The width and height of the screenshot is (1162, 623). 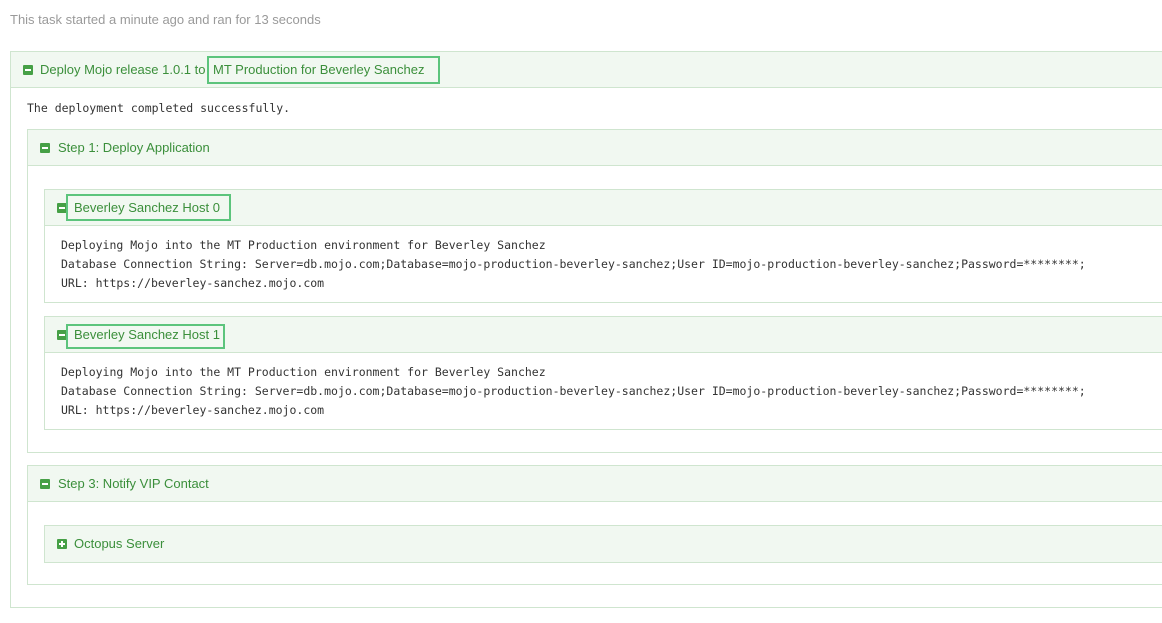 I want to click on plus-square-icon, so click(x=62, y=544).